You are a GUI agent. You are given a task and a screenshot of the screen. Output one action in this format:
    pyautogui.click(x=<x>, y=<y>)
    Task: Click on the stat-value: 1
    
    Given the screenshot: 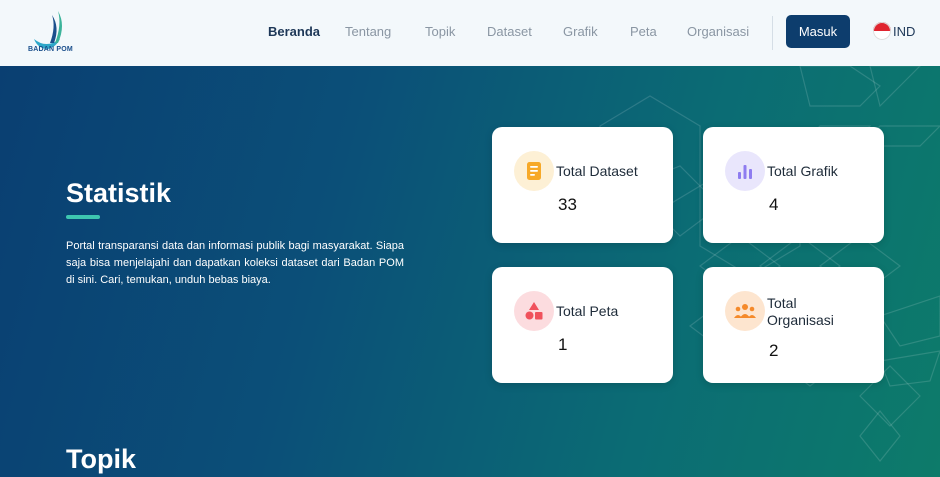 What is the action you would take?
    pyautogui.click(x=563, y=344)
    